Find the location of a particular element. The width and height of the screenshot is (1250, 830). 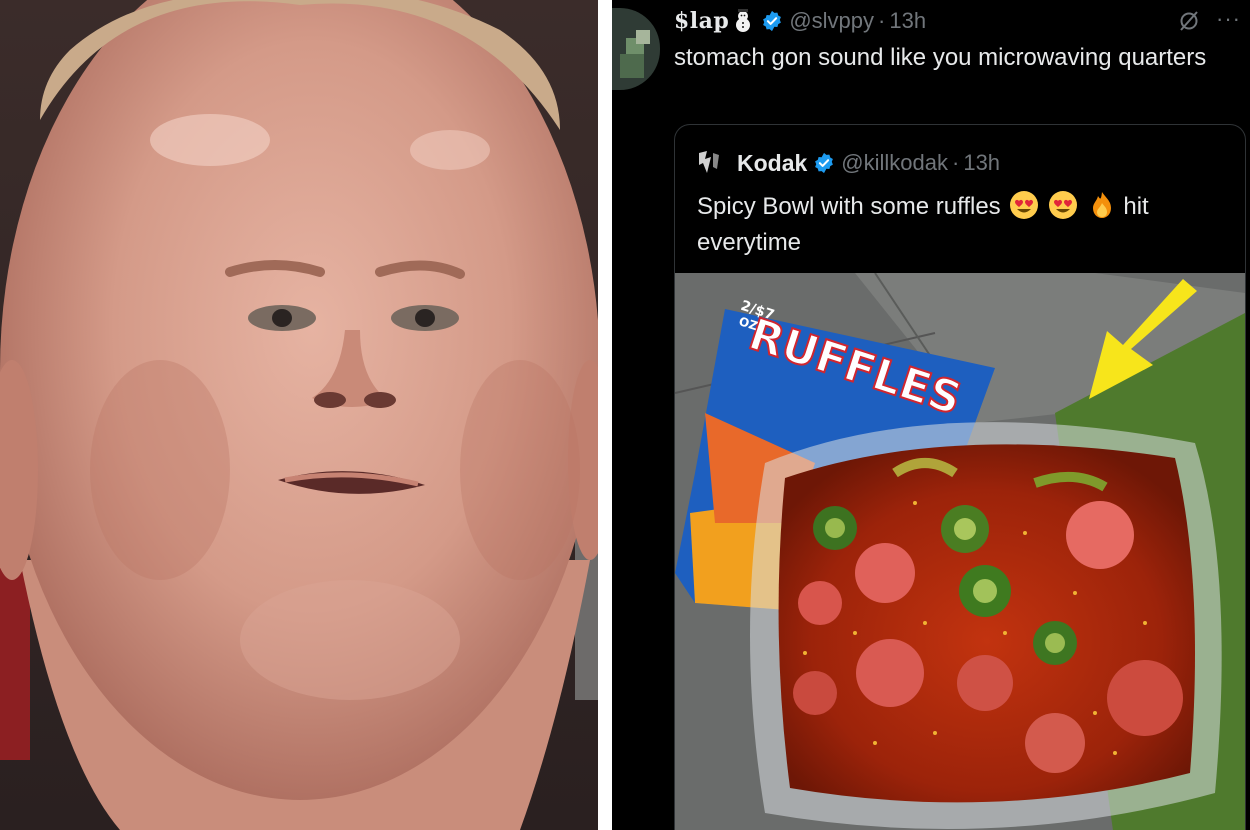

quote-avatar is located at coordinates (710, 163).